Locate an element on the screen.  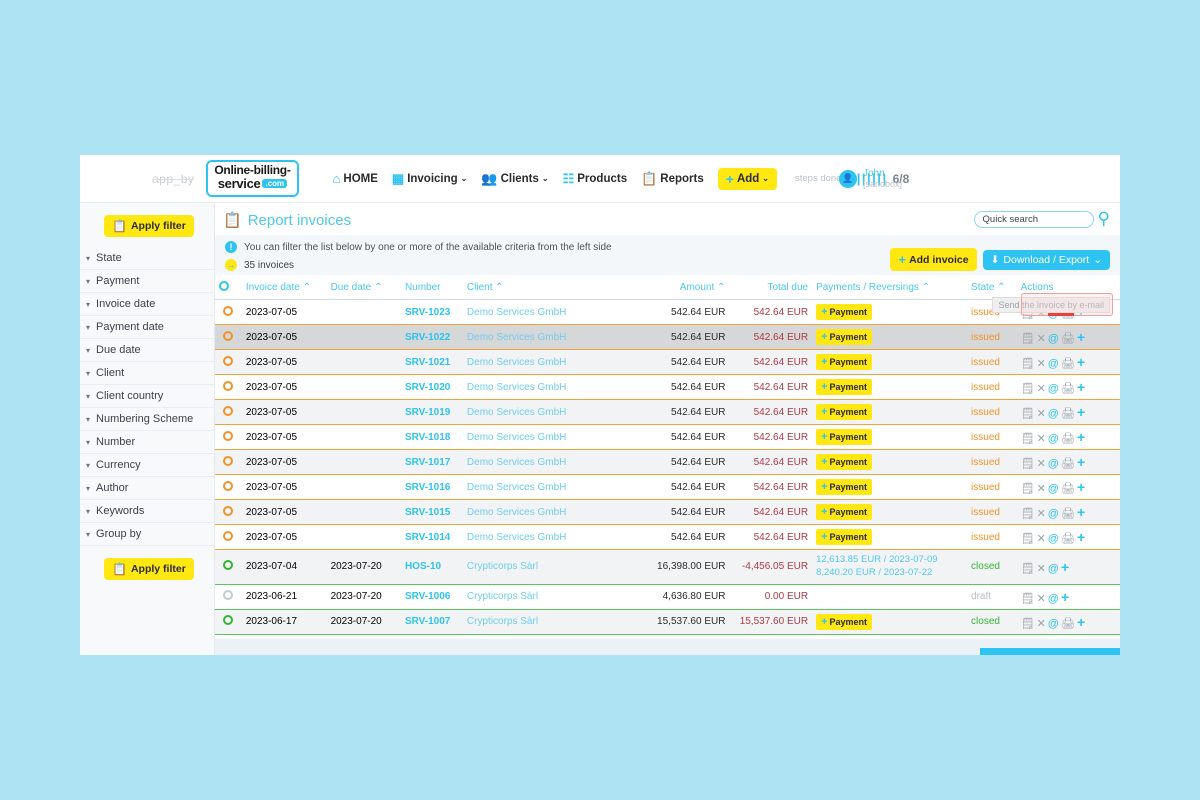
filter-item-client-country: ▾ Client country is located at coordinates (147, 396).